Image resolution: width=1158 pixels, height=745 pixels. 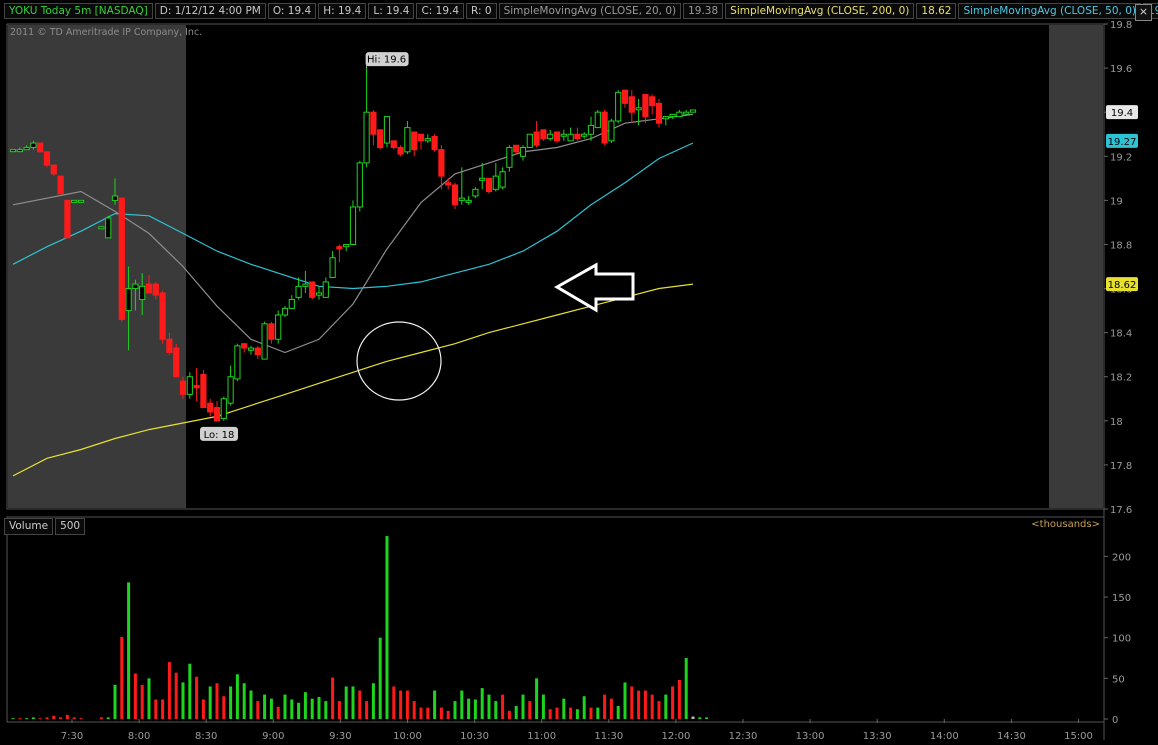 I want to click on sma200-study-label: SimpleMovingAvg (CLOSE, 200, 0), so click(x=820, y=11).